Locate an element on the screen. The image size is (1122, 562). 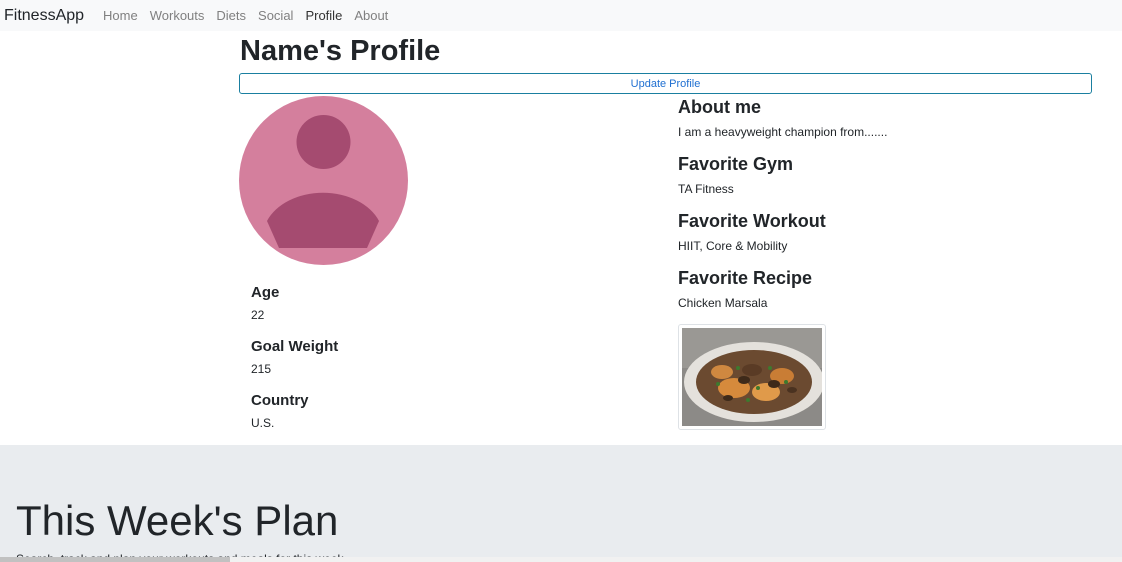
country-label: Country is located at coordinates (280, 400).